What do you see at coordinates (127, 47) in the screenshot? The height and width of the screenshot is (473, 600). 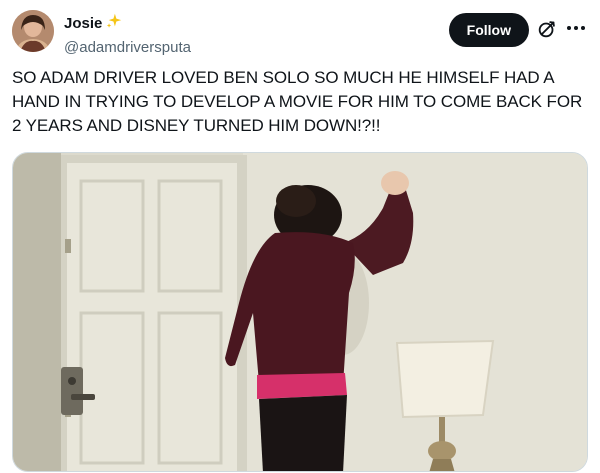 I see `user-handle: @adamdriversputa` at bounding box center [127, 47].